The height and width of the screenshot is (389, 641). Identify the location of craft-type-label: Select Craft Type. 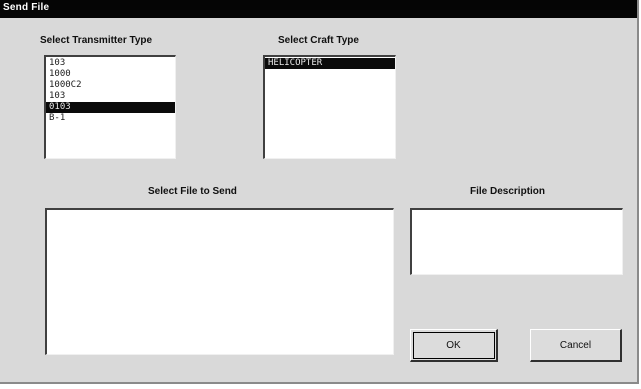
(318, 40).